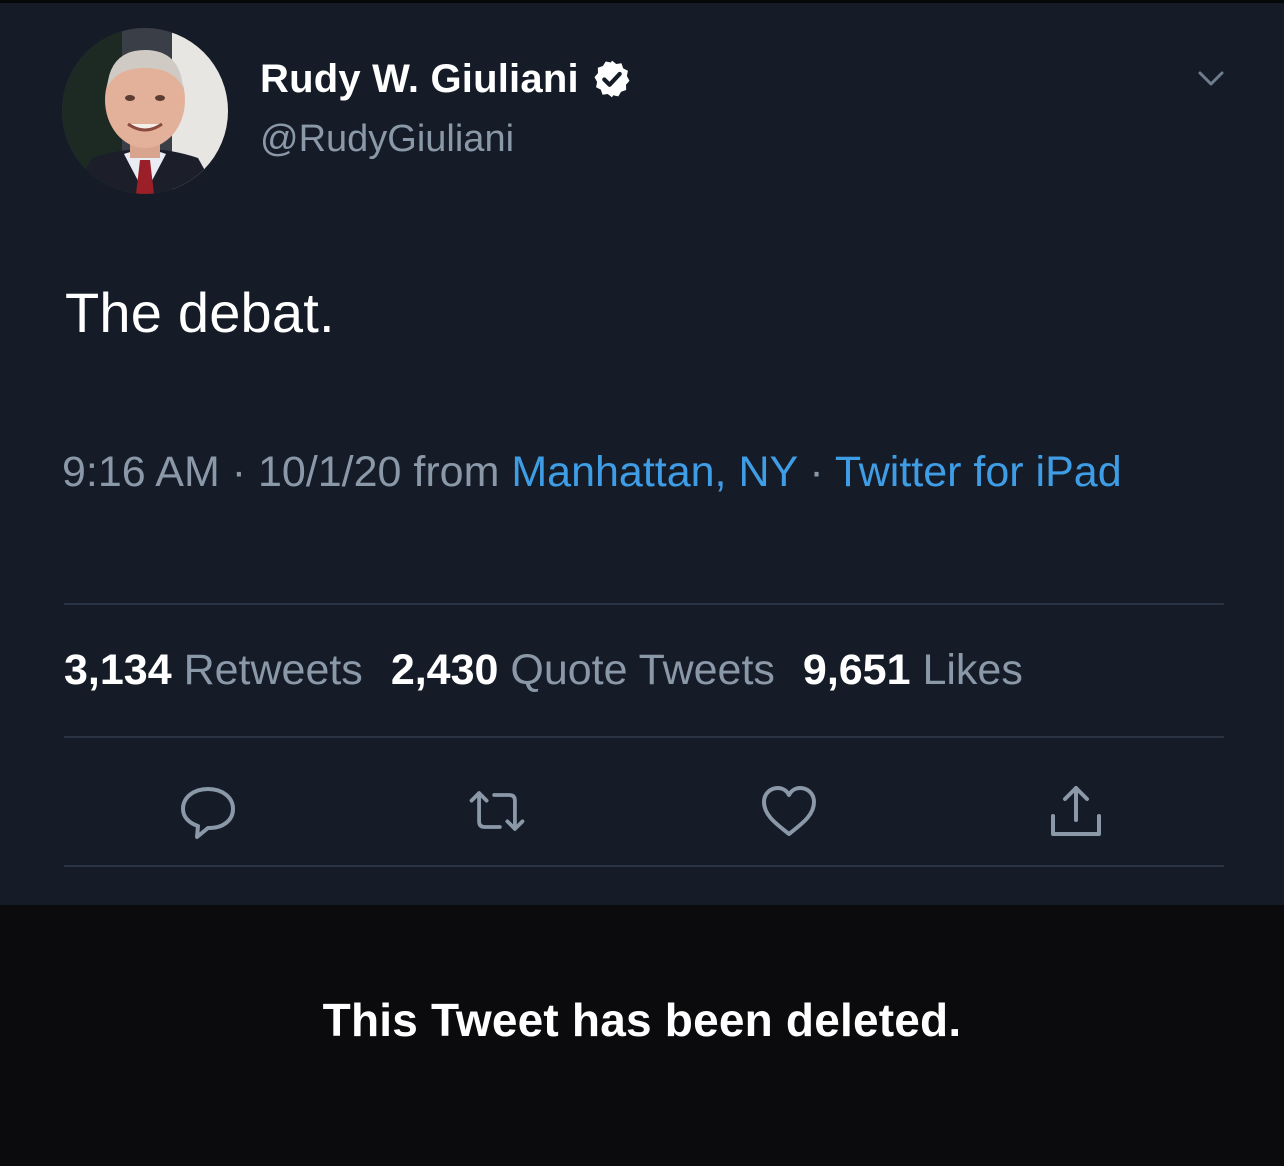 The height and width of the screenshot is (1166, 1284). What do you see at coordinates (642, 670) in the screenshot?
I see `quotes-label: Quote Tweets` at bounding box center [642, 670].